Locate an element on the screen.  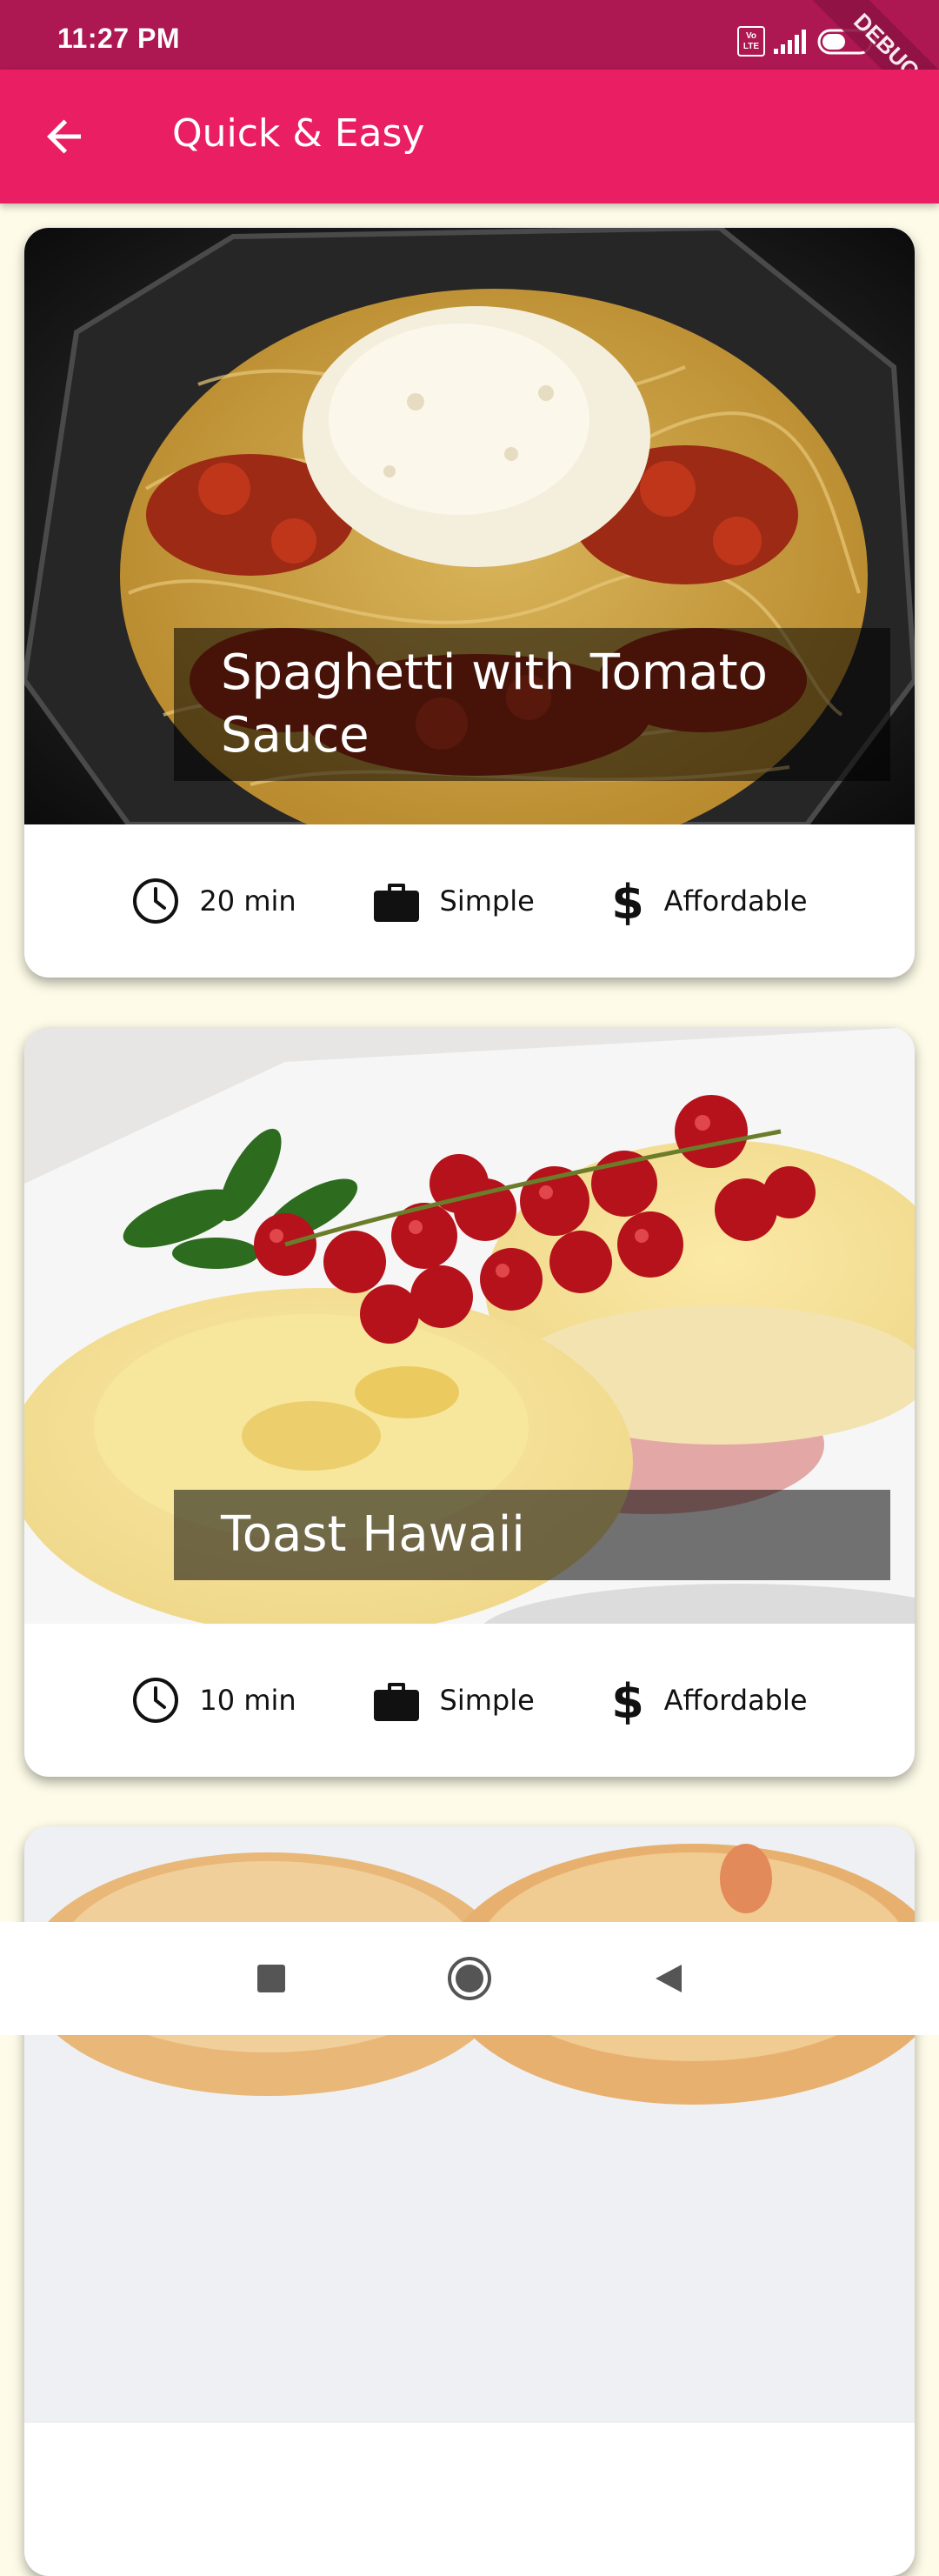
meal-title-overlay: Spaghetti with Tomato Sauce is located at coordinates (532, 704).